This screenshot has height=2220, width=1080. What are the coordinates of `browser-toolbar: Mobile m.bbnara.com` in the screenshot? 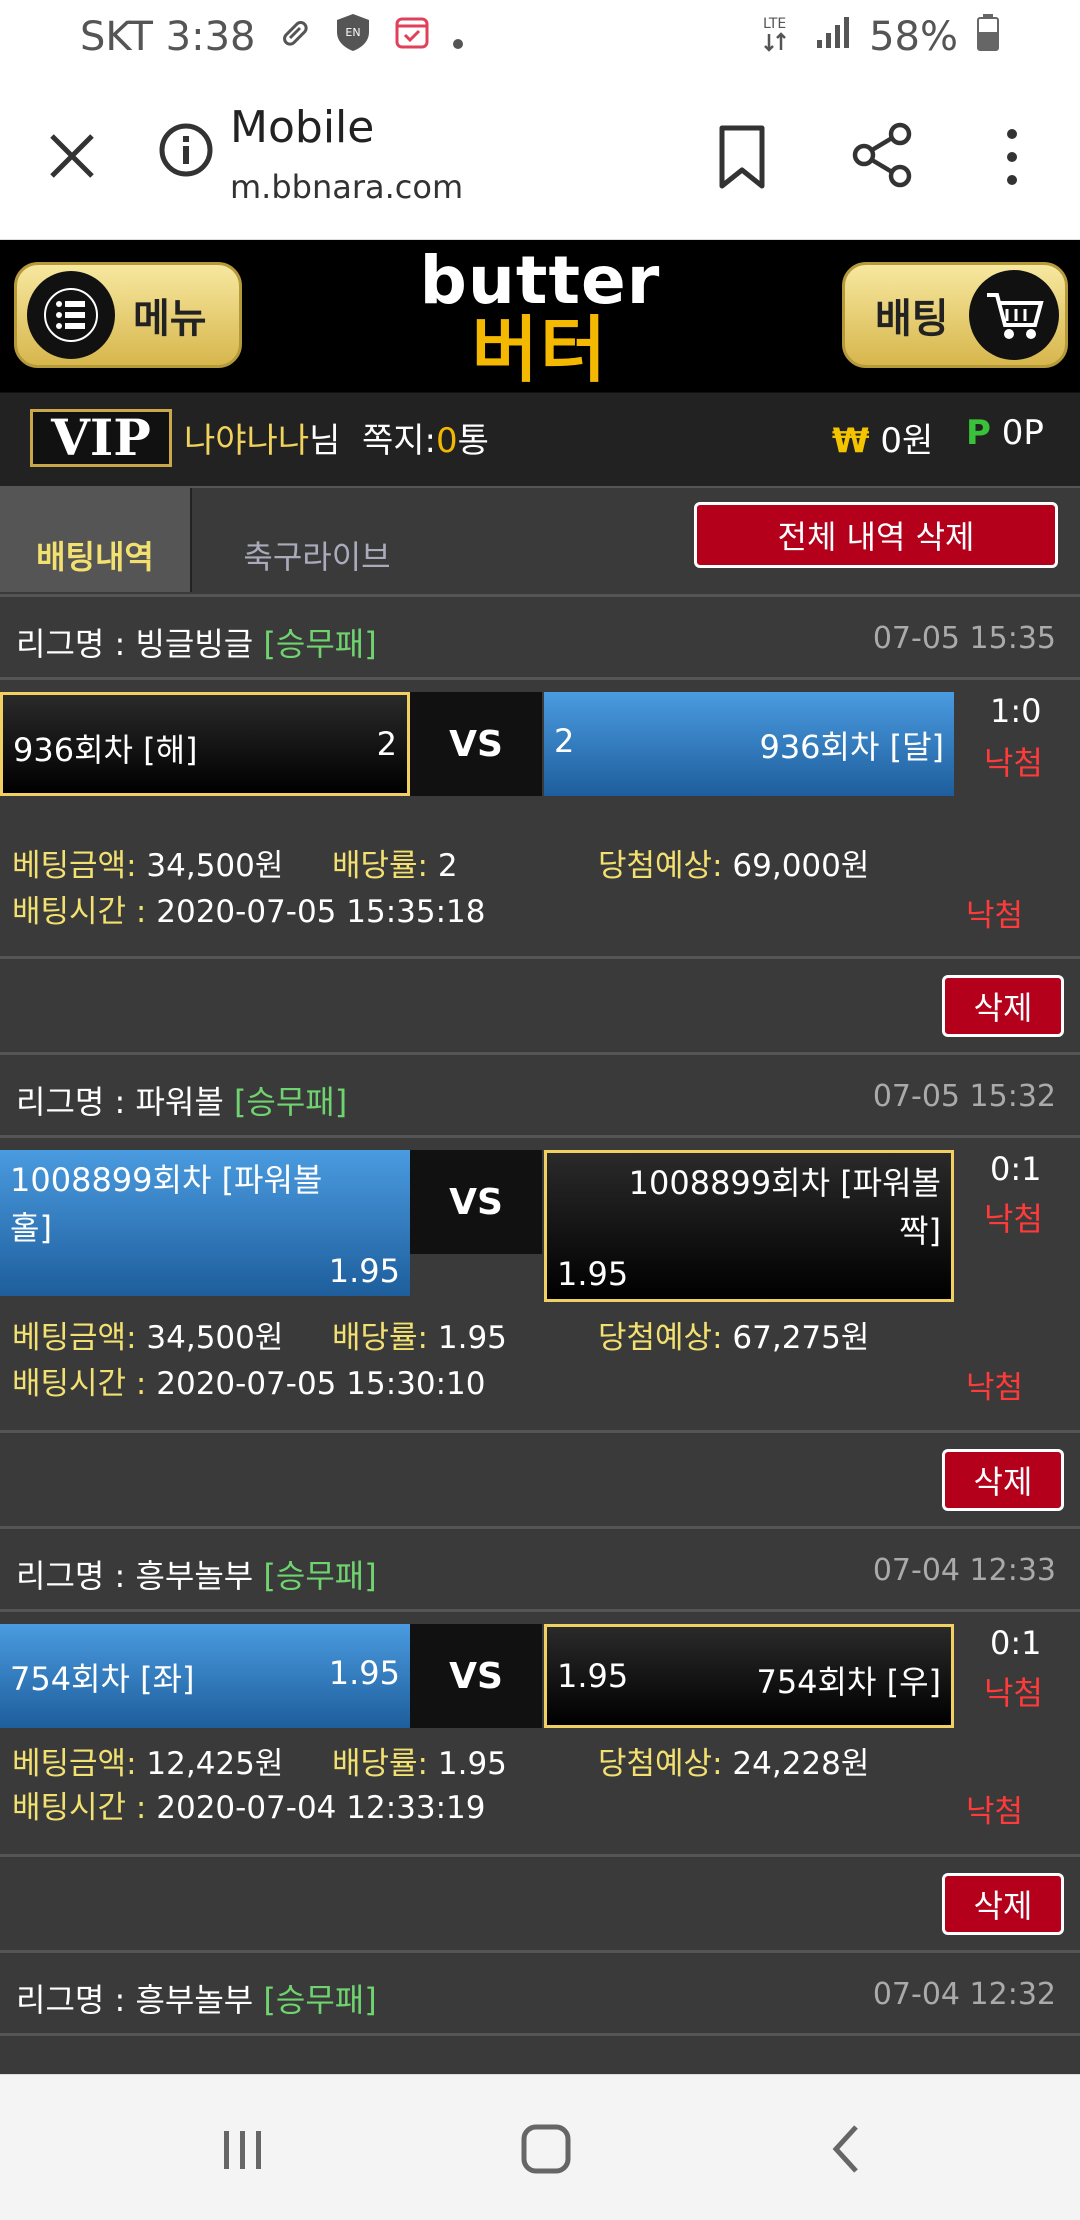 It's located at (540, 156).